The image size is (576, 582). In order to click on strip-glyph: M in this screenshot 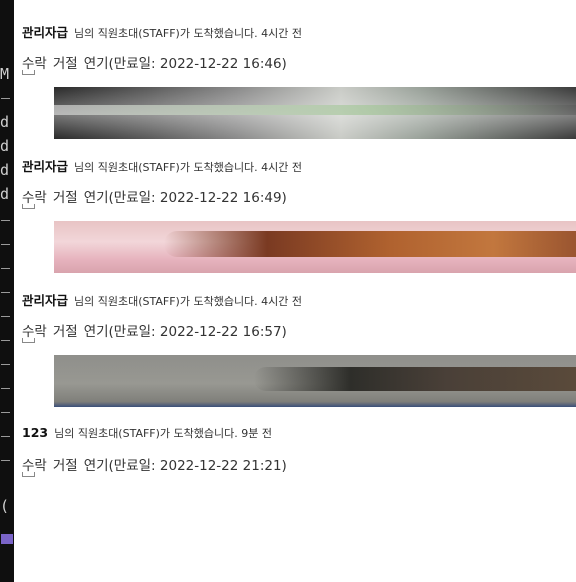, I will do `click(5, 74)`.